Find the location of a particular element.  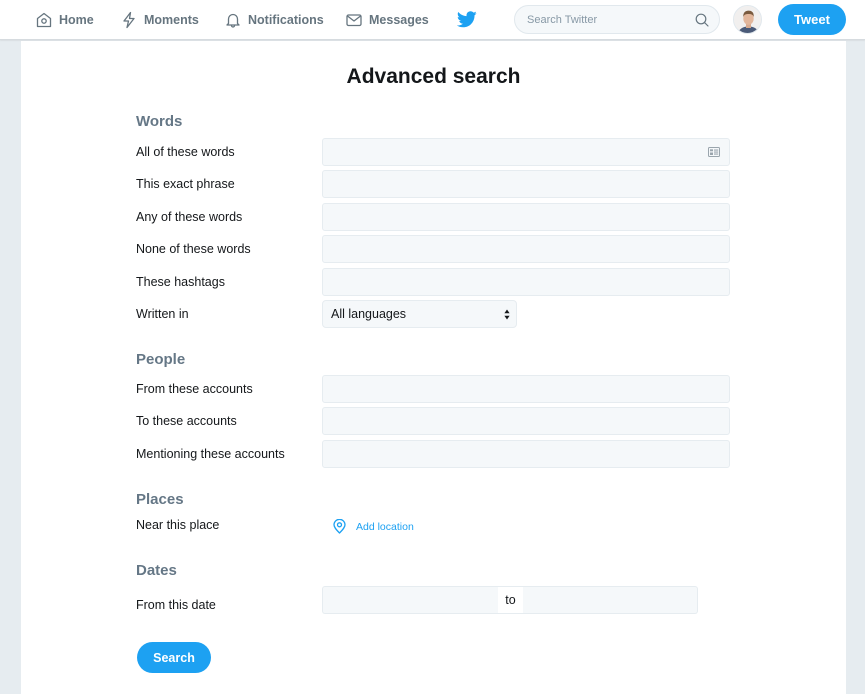

nav-notifications: Notifications is located at coordinates (274, 20).